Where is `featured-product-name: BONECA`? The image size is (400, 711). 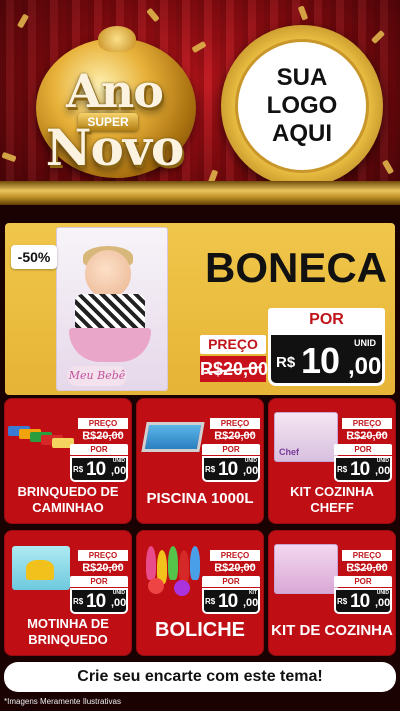 featured-product-name: BONECA is located at coordinates (295, 267).